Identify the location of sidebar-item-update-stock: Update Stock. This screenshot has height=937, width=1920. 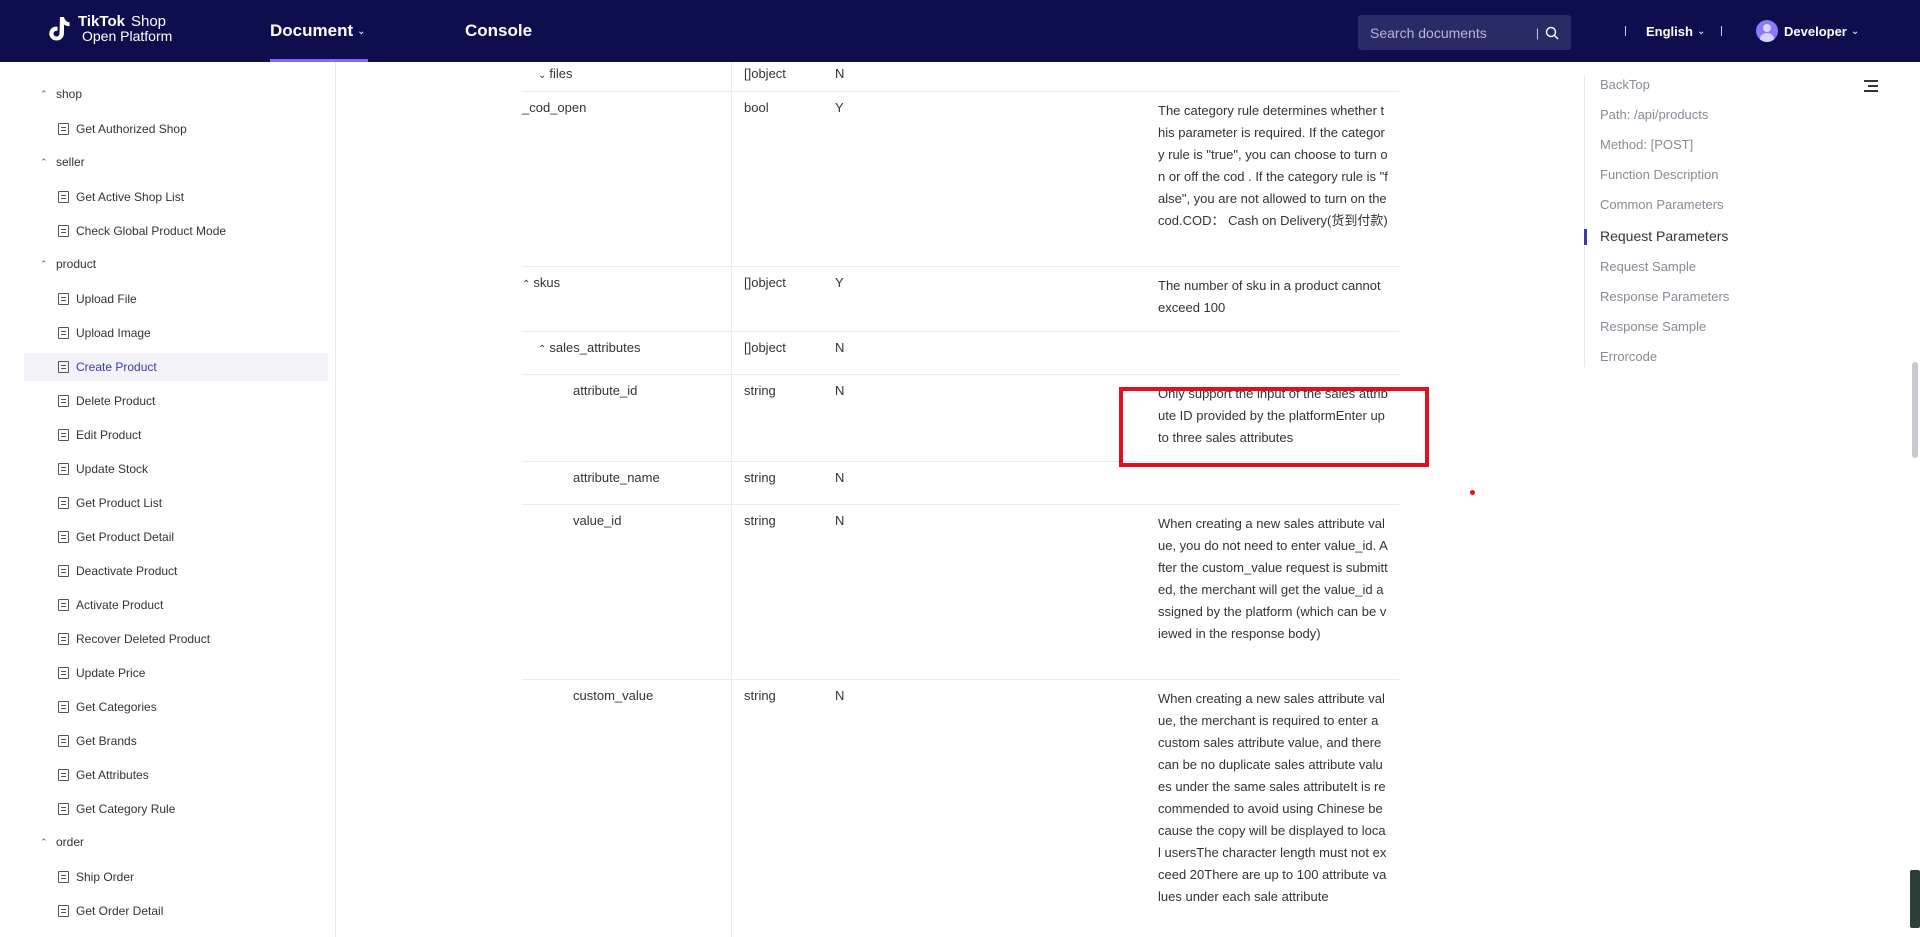
(176, 469).